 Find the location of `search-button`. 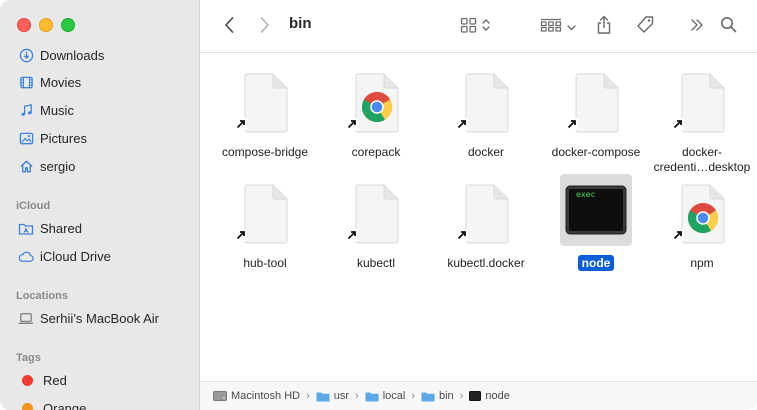

search-button is located at coordinates (728, 26).